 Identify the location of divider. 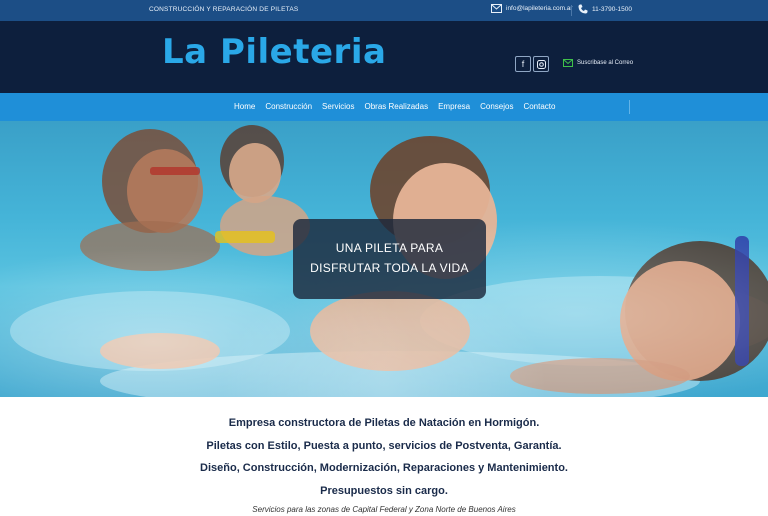
(571, 10).